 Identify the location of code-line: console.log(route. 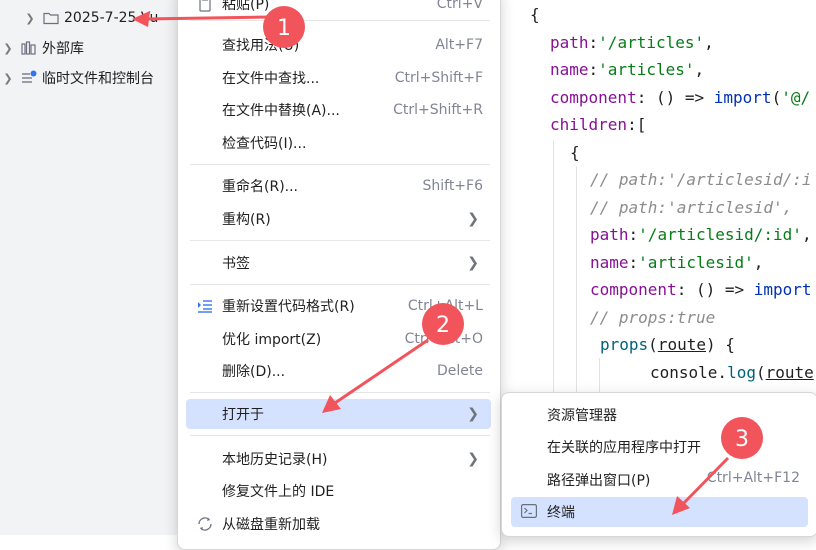
(732, 372).